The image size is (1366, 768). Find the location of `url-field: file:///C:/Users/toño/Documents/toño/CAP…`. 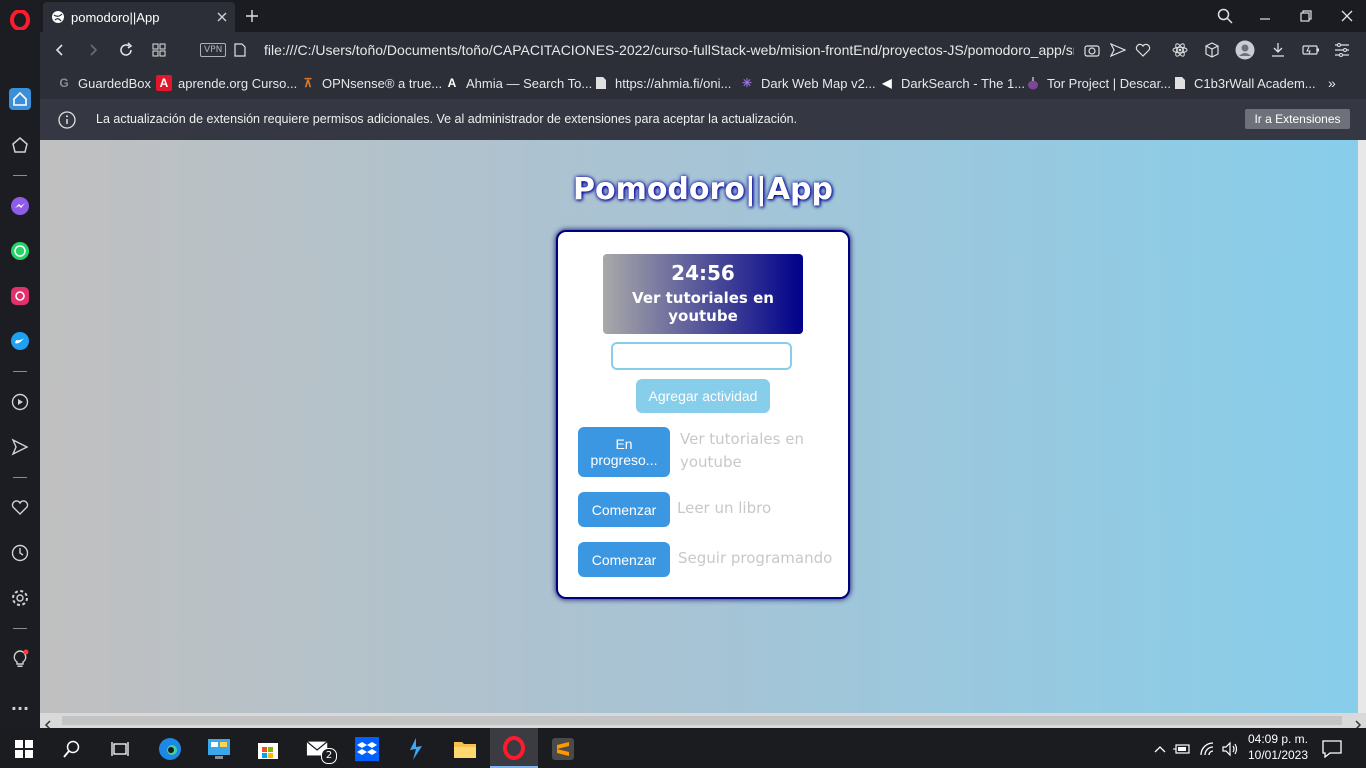

url-field: file:///C:/Users/toño/Documents/toño/CAP… is located at coordinates (669, 50).